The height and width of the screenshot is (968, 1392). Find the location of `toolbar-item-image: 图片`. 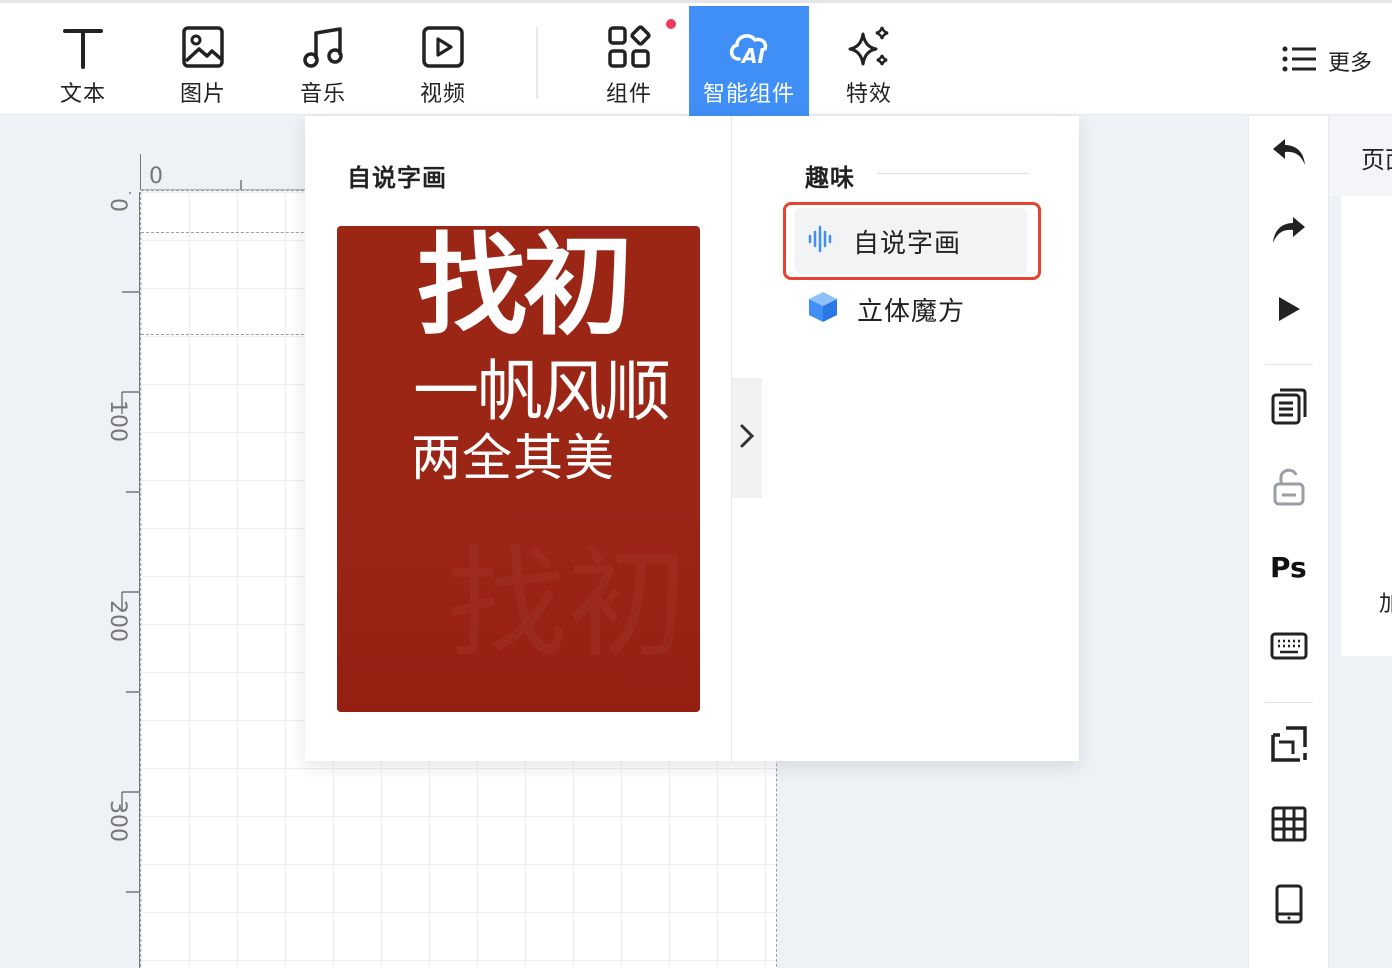

toolbar-item-image: 图片 is located at coordinates (203, 61).